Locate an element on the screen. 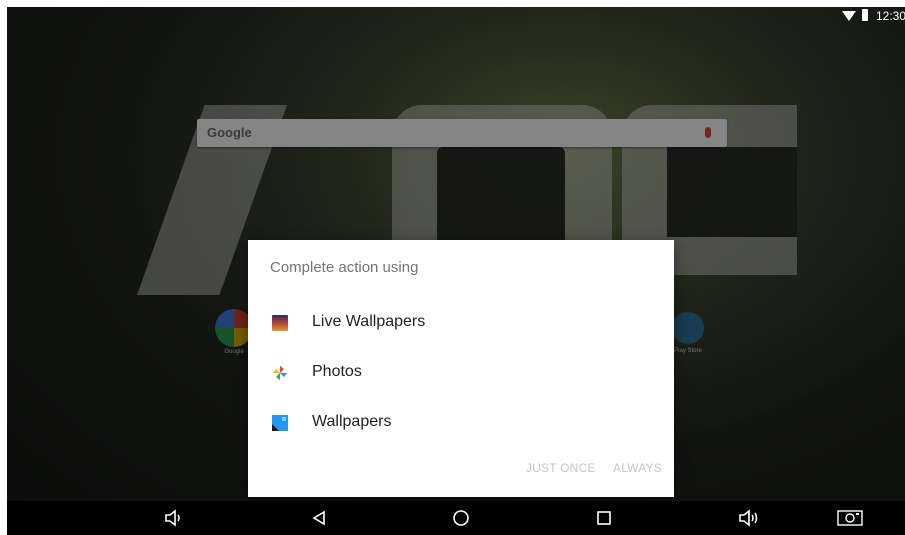 The height and width of the screenshot is (535, 905). home-icon is located at coordinates (461, 518).